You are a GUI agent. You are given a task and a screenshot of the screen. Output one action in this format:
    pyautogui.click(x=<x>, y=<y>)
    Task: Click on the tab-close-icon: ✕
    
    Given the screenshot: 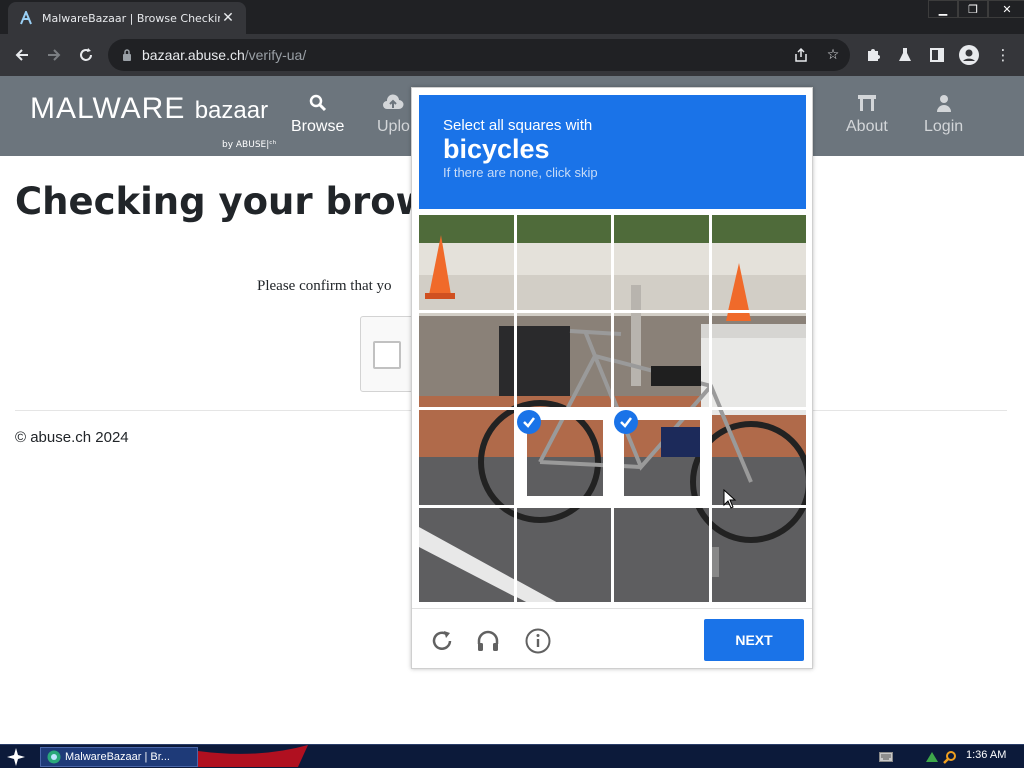 What is the action you would take?
    pyautogui.click(x=228, y=18)
    